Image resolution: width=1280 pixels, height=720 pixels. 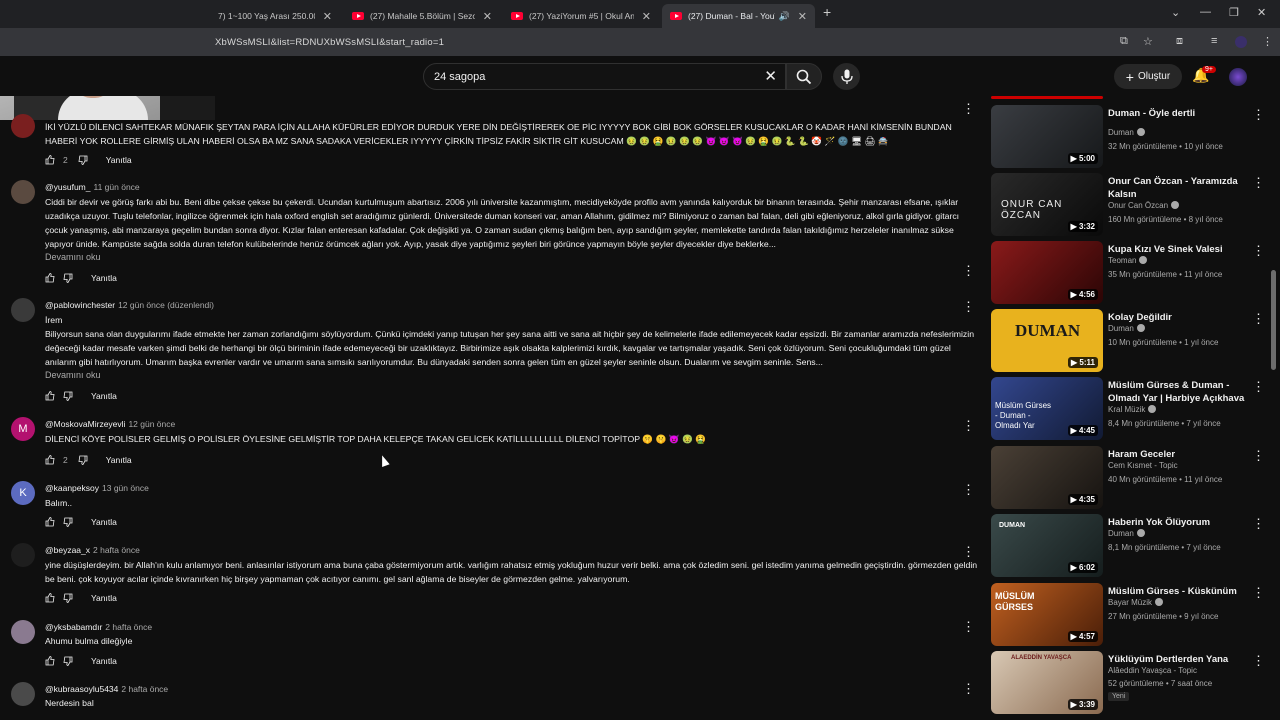 What do you see at coordinates (73, 257) in the screenshot?
I see `read-more-link: Devamını oku` at bounding box center [73, 257].